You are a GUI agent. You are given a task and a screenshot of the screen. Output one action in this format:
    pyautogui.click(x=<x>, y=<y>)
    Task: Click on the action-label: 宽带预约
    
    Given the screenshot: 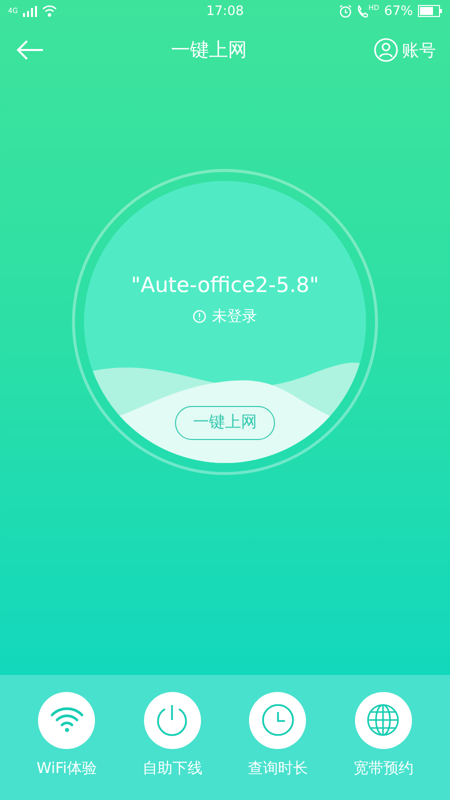 What is the action you would take?
    pyautogui.click(x=383, y=768)
    